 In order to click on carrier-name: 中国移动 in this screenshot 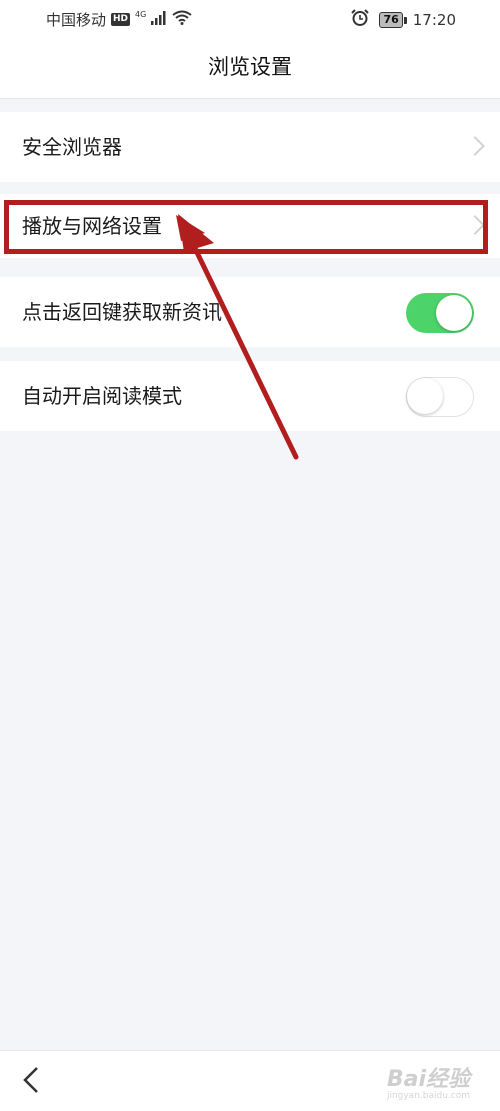, I will do `click(76, 20)`.